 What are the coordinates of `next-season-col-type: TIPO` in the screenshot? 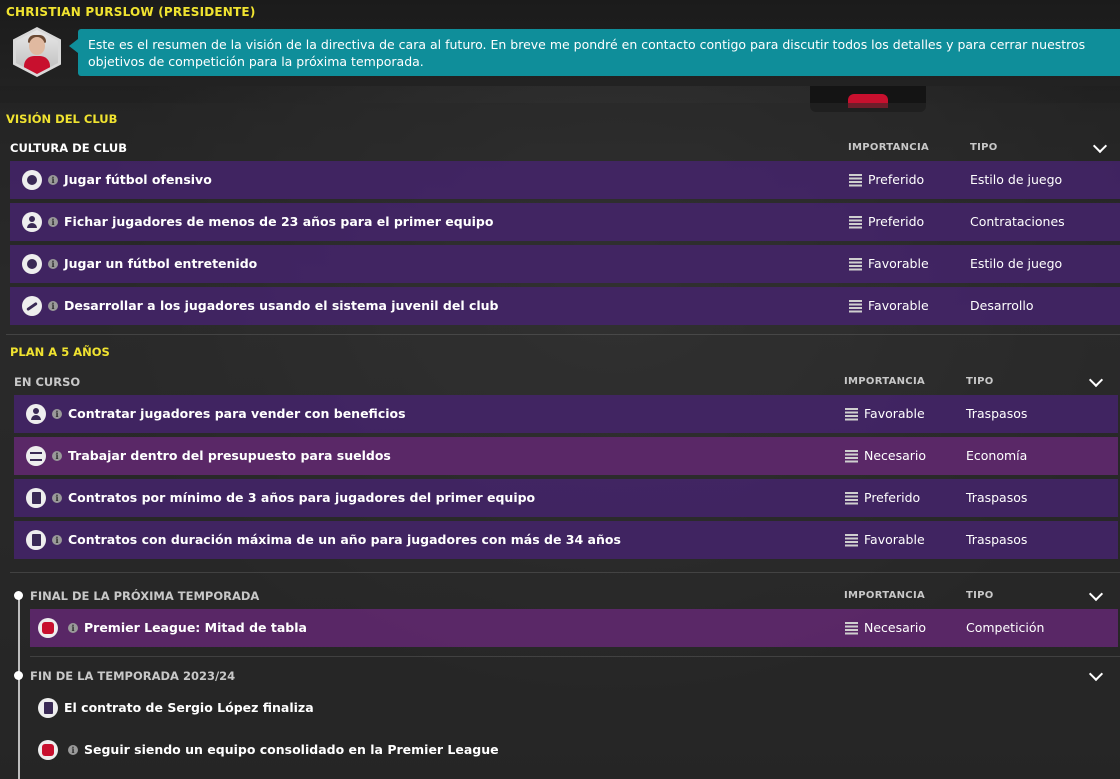 It's located at (980, 595).